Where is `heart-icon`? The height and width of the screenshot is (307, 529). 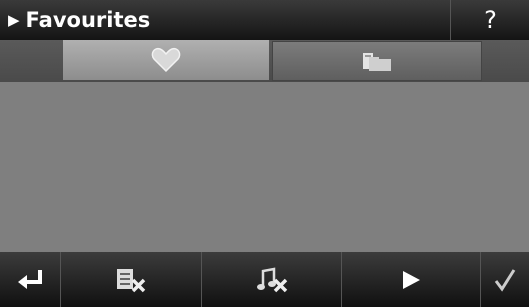 heart-icon is located at coordinates (166, 60).